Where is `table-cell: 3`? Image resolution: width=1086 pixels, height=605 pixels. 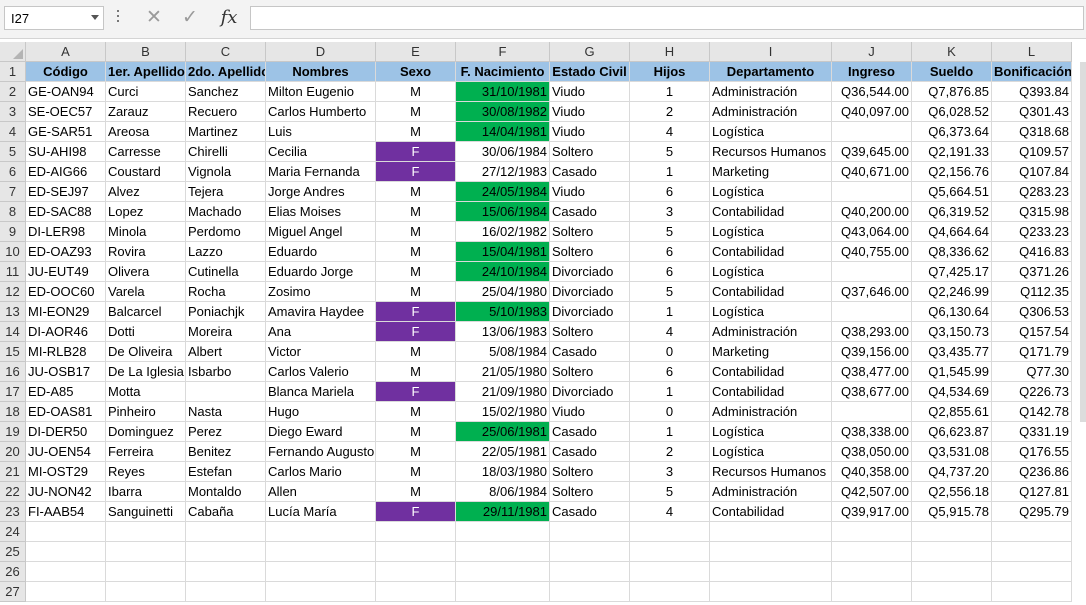
table-cell: 3 is located at coordinates (670, 472).